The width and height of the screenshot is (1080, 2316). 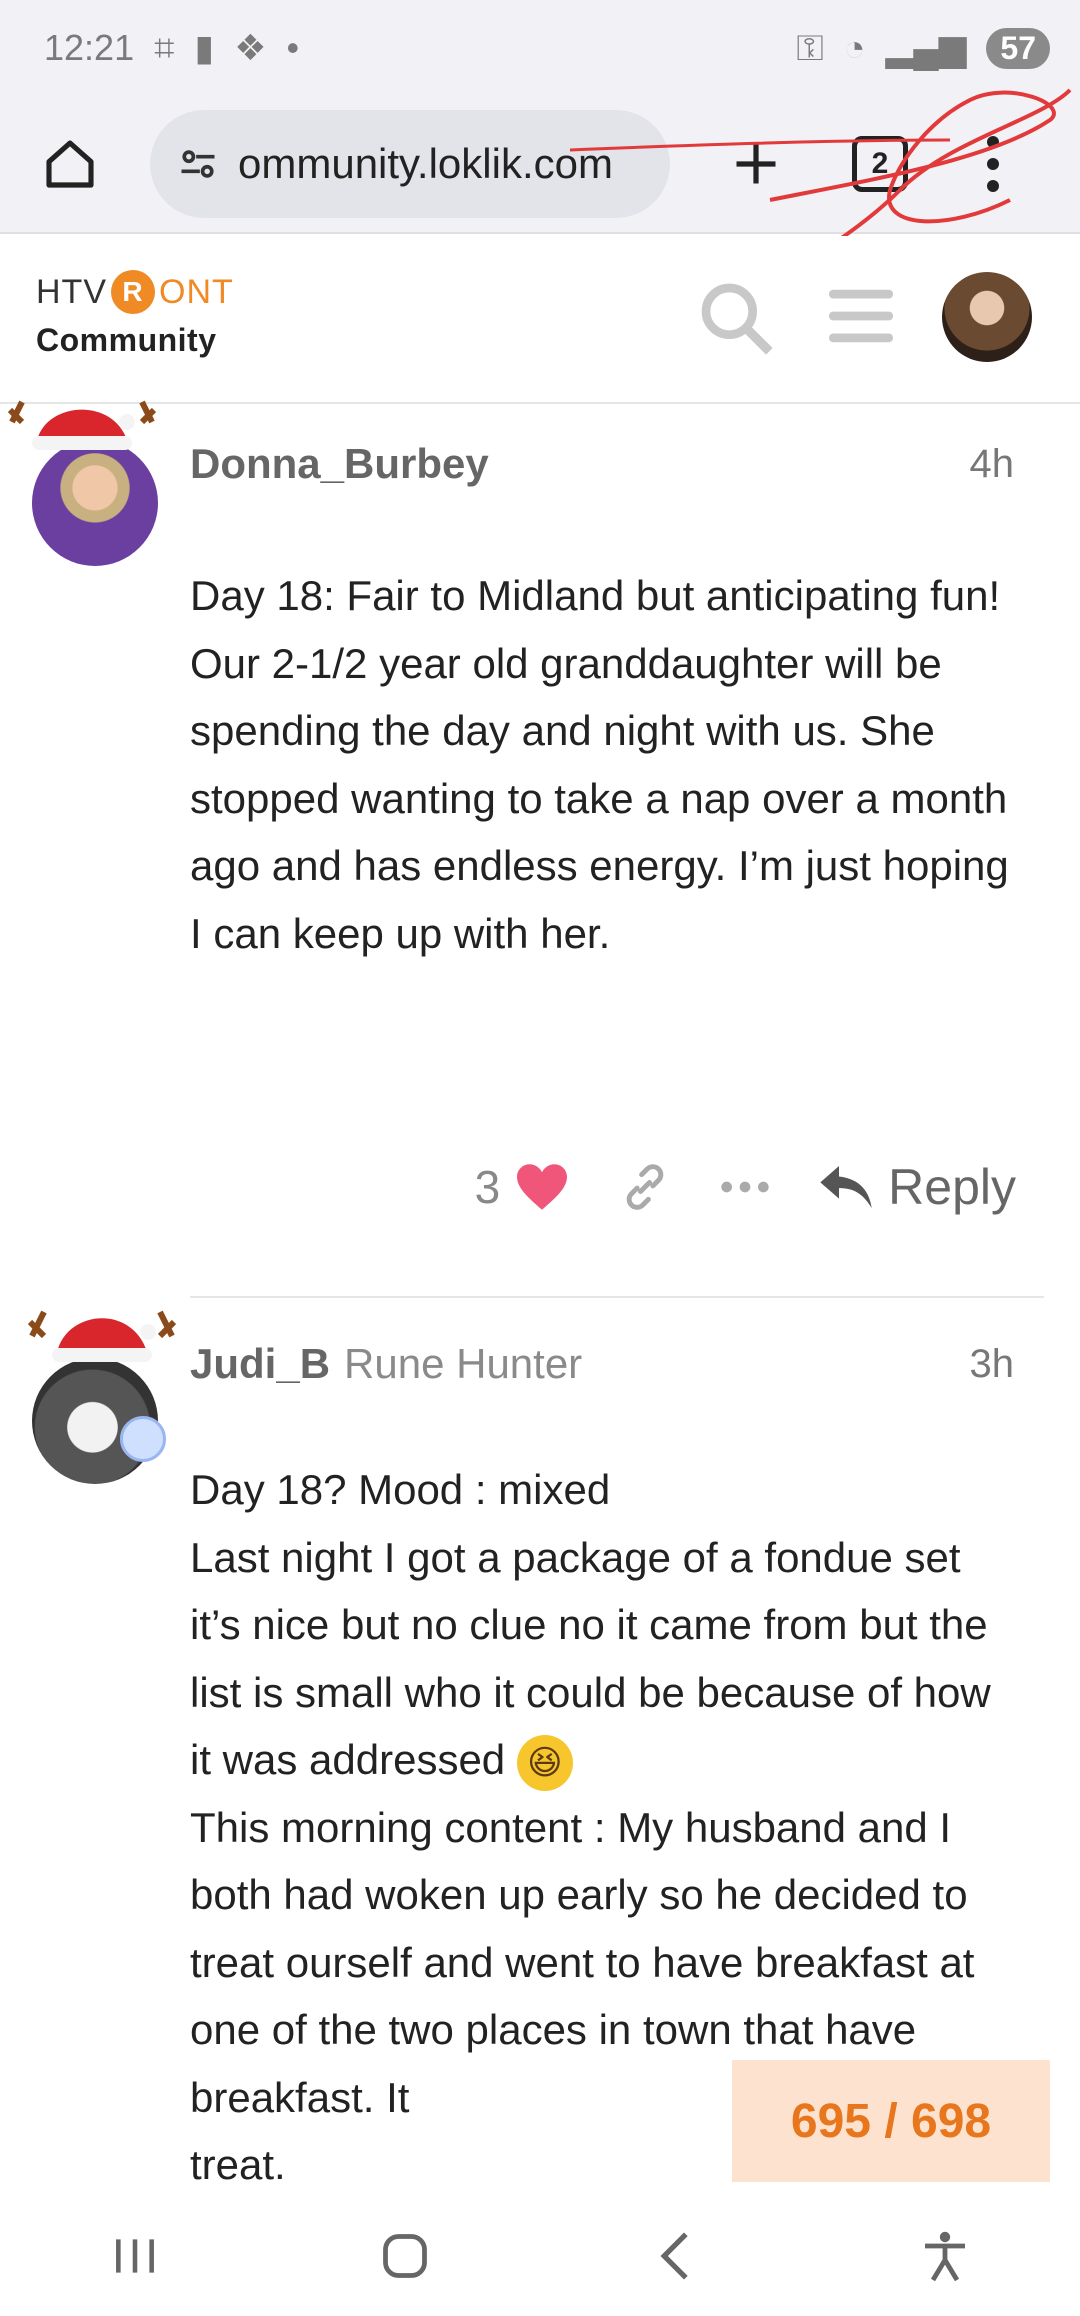 I want to click on browser-toolbar: ommunity.loklik.com 2, so click(x=540, y=165).